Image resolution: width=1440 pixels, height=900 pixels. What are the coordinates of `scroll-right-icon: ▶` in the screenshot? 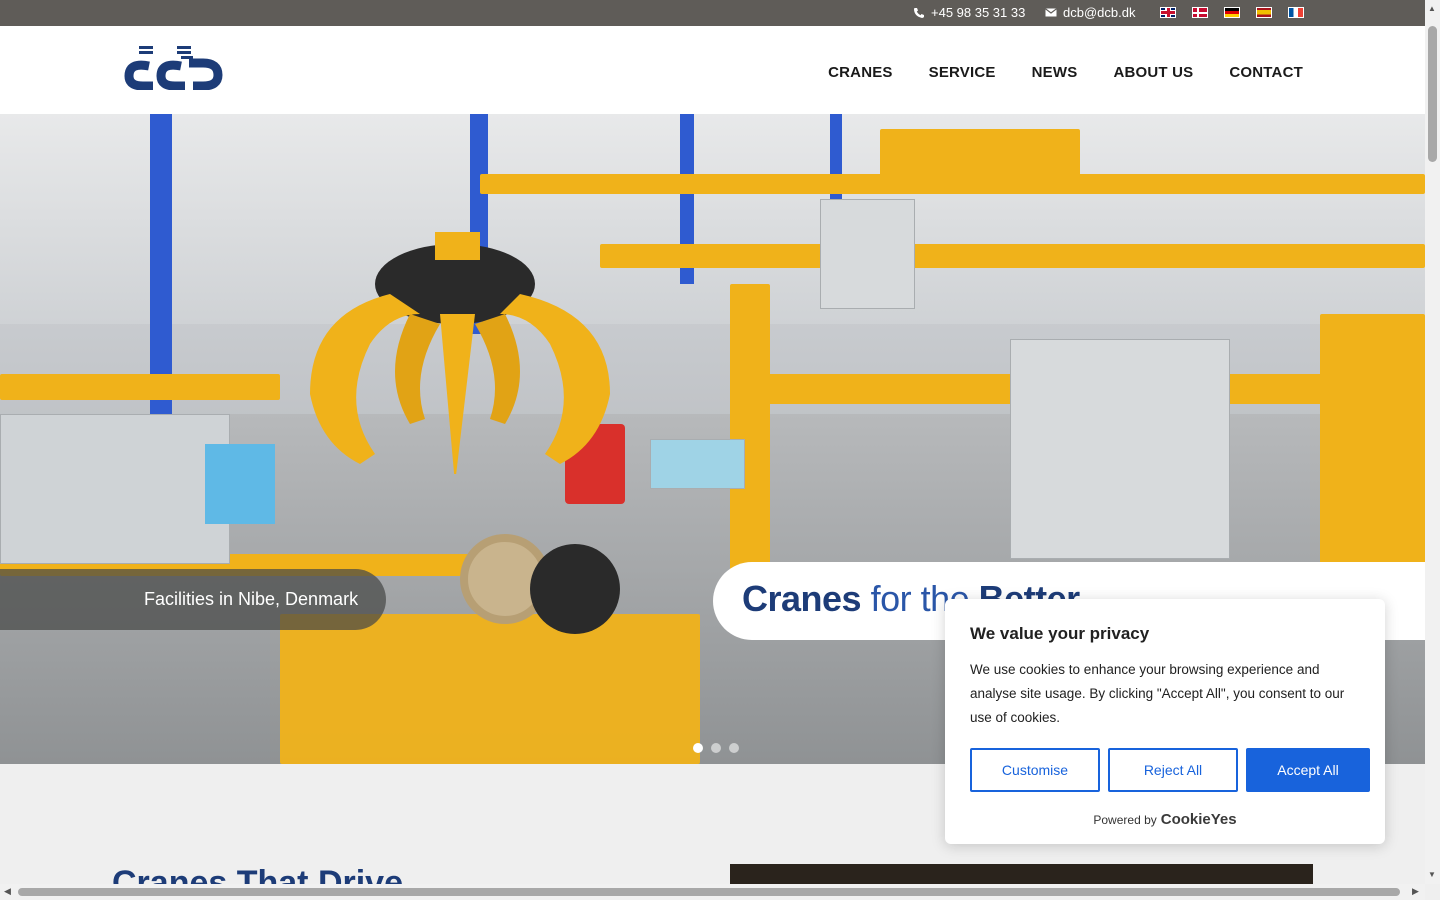 It's located at (1415, 891).